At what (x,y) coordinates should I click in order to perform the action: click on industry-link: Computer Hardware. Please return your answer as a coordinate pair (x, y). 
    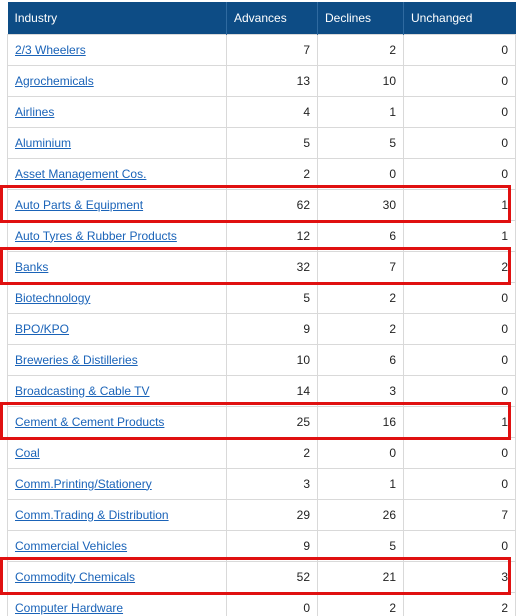
    Looking at the image, I should click on (69, 608).